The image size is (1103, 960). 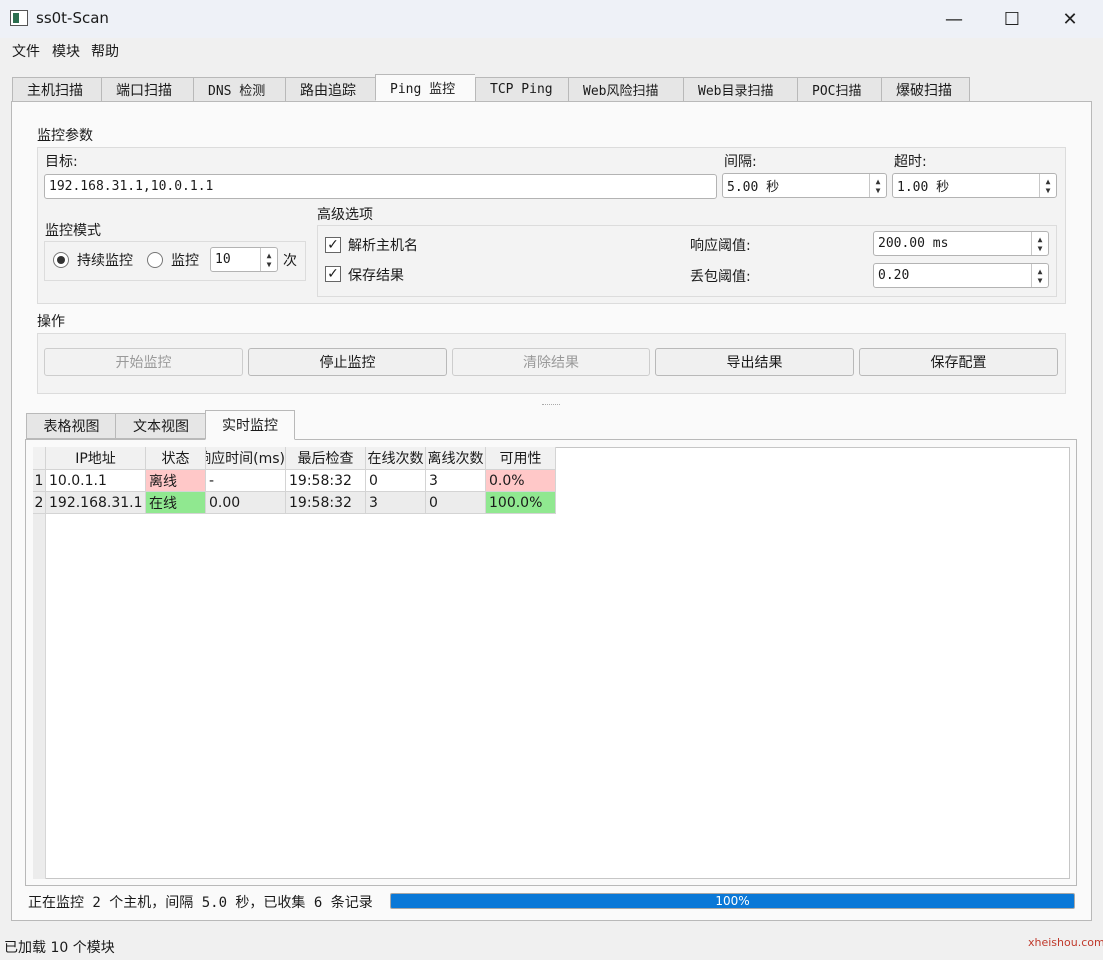 I want to click on save-results-label: 保存结果, so click(x=376, y=275).